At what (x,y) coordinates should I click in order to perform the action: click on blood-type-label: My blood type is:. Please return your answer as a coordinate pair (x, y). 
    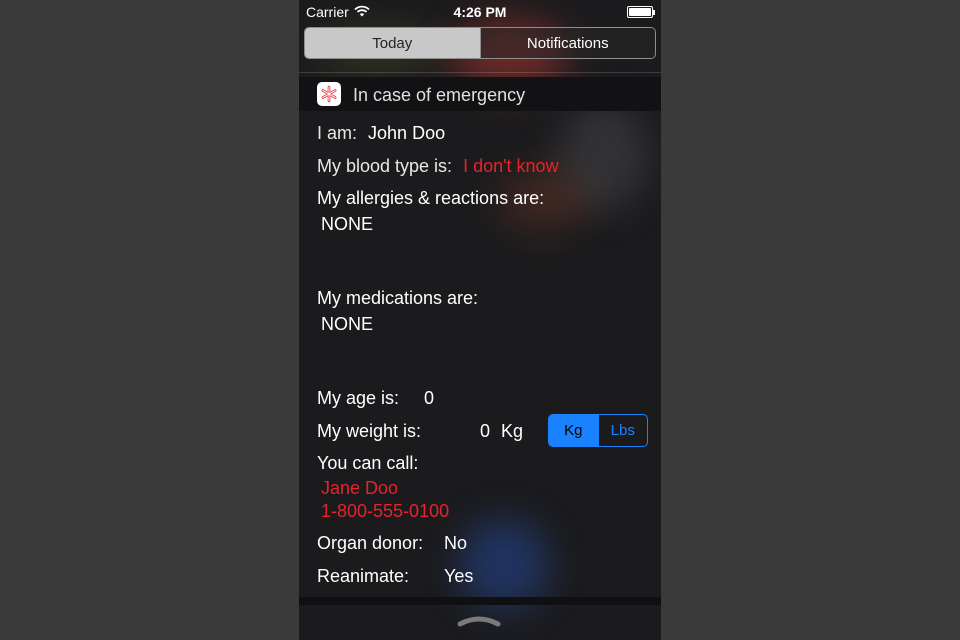
    Looking at the image, I should click on (385, 166).